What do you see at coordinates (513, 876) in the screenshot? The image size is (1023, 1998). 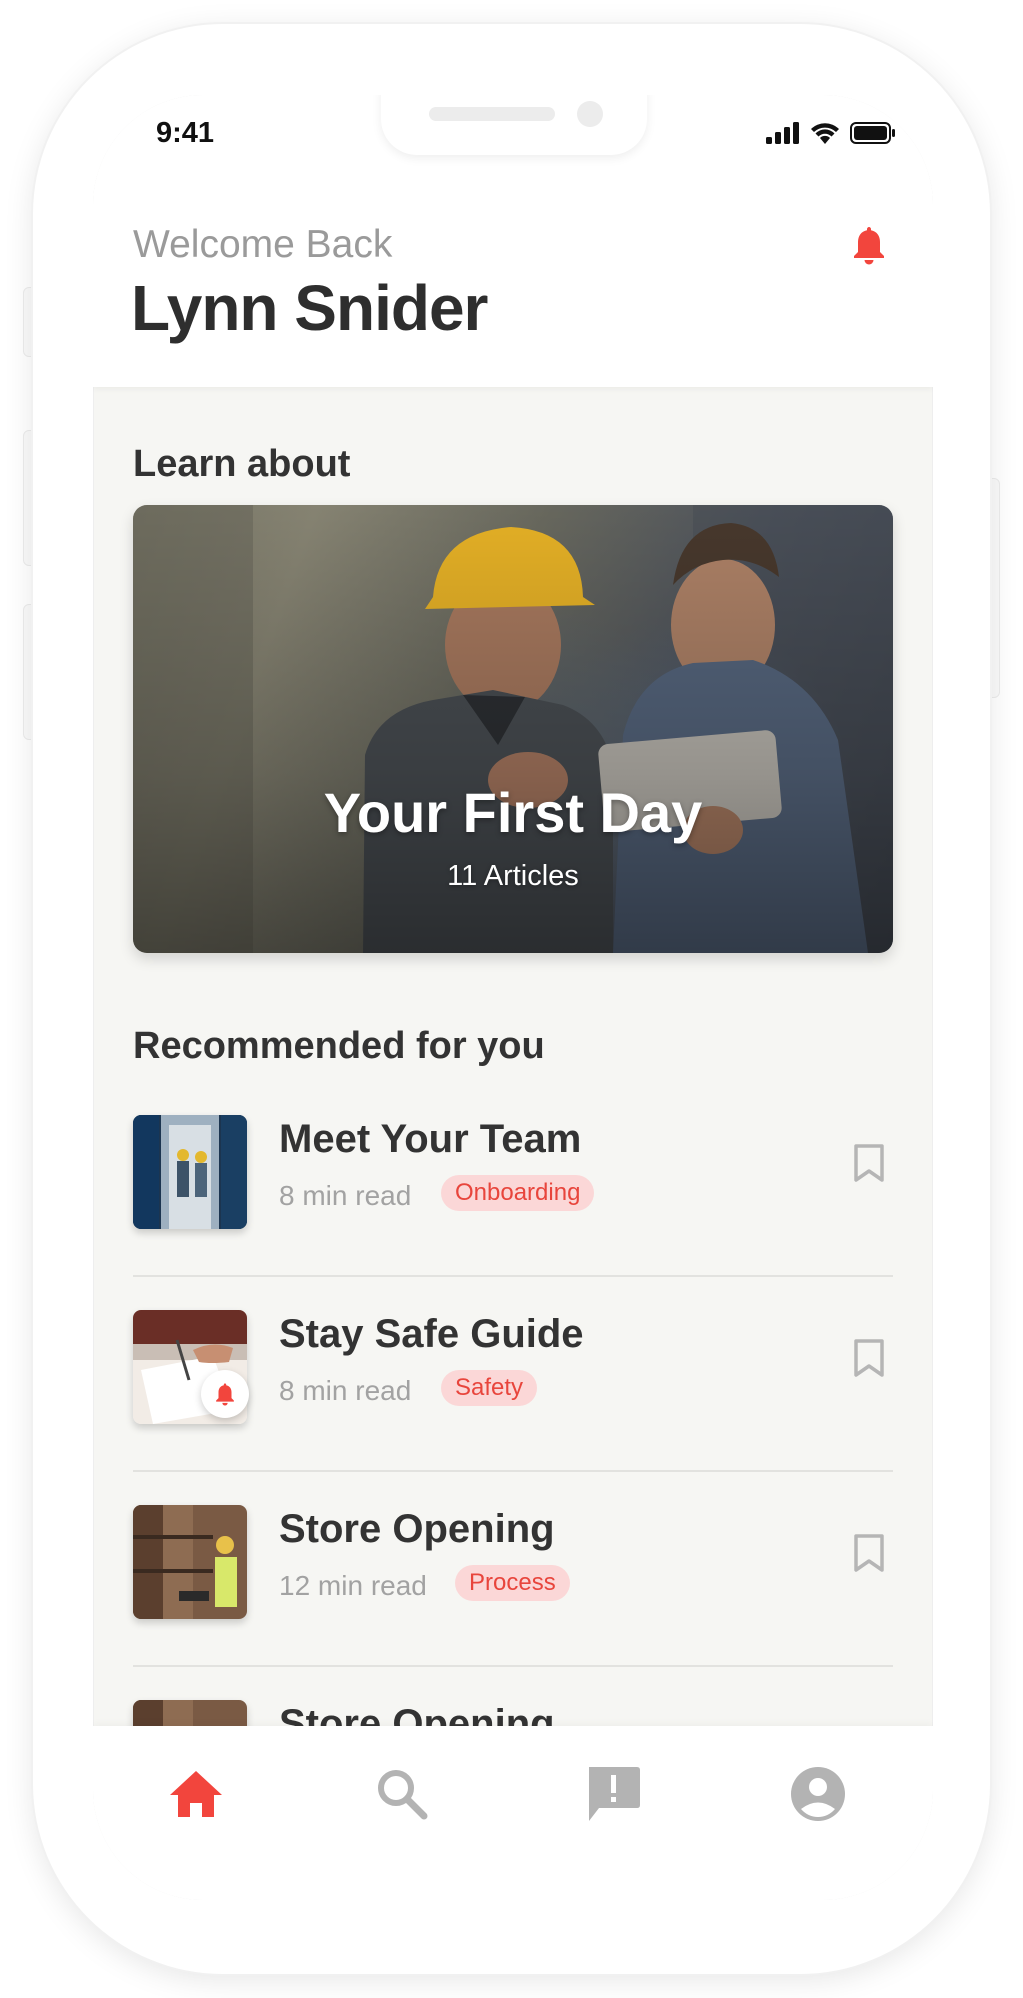 I see `learn-card-subtitle: 11 Articles` at bounding box center [513, 876].